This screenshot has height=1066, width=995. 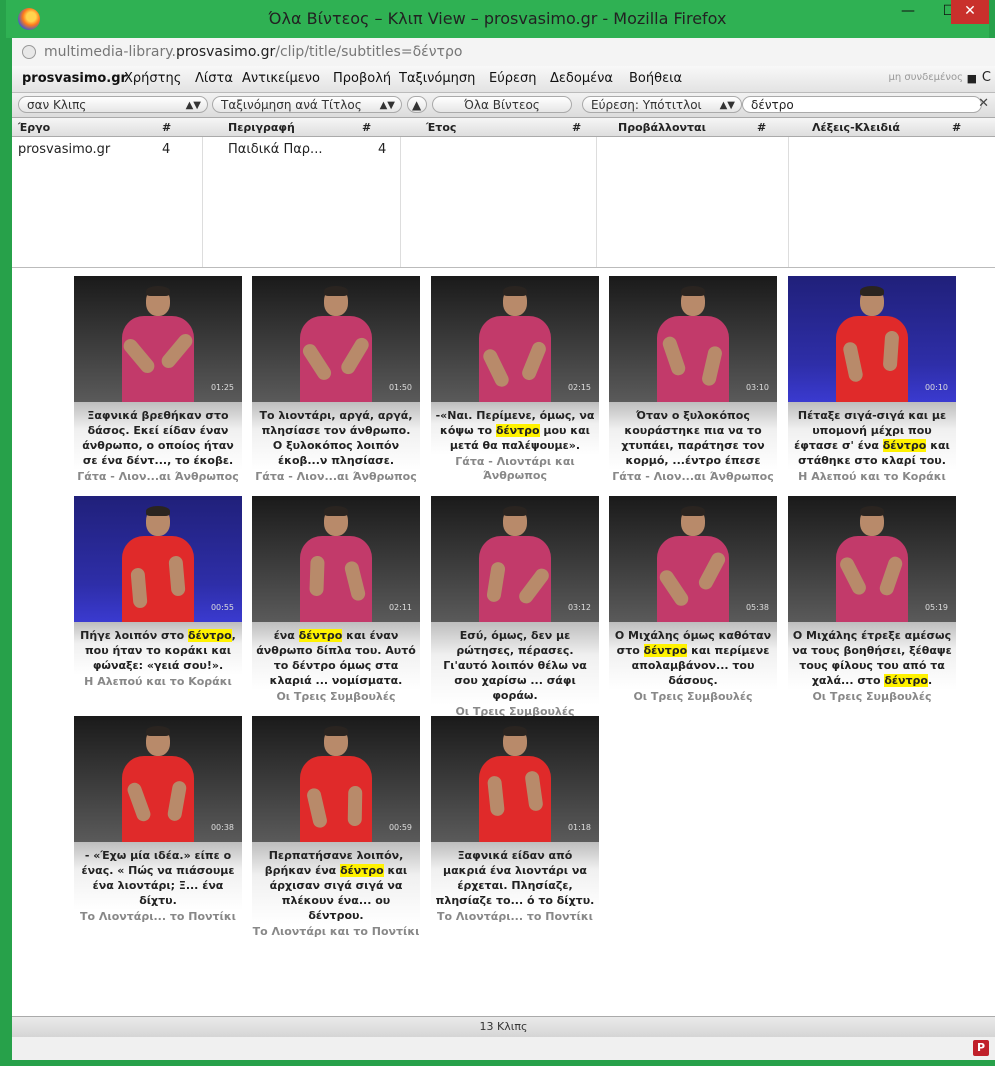 What do you see at coordinates (872, 559) in the screenshot?
I see `clip-thumbnail: 05:19` at bounding box center [872, 559].